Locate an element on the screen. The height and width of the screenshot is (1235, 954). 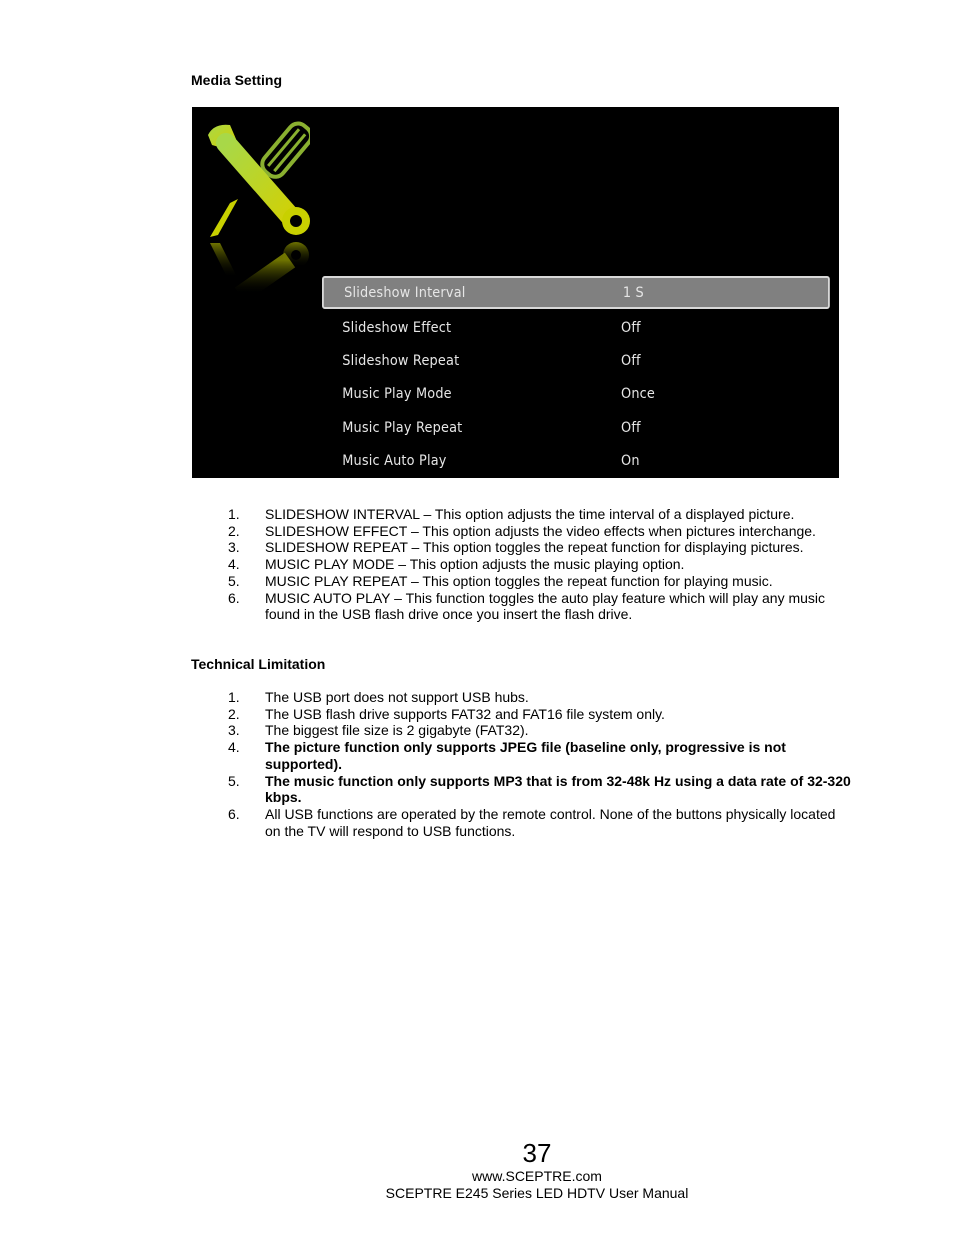
media-setting-heading: Media Setting is located at coordinates (237, 80).